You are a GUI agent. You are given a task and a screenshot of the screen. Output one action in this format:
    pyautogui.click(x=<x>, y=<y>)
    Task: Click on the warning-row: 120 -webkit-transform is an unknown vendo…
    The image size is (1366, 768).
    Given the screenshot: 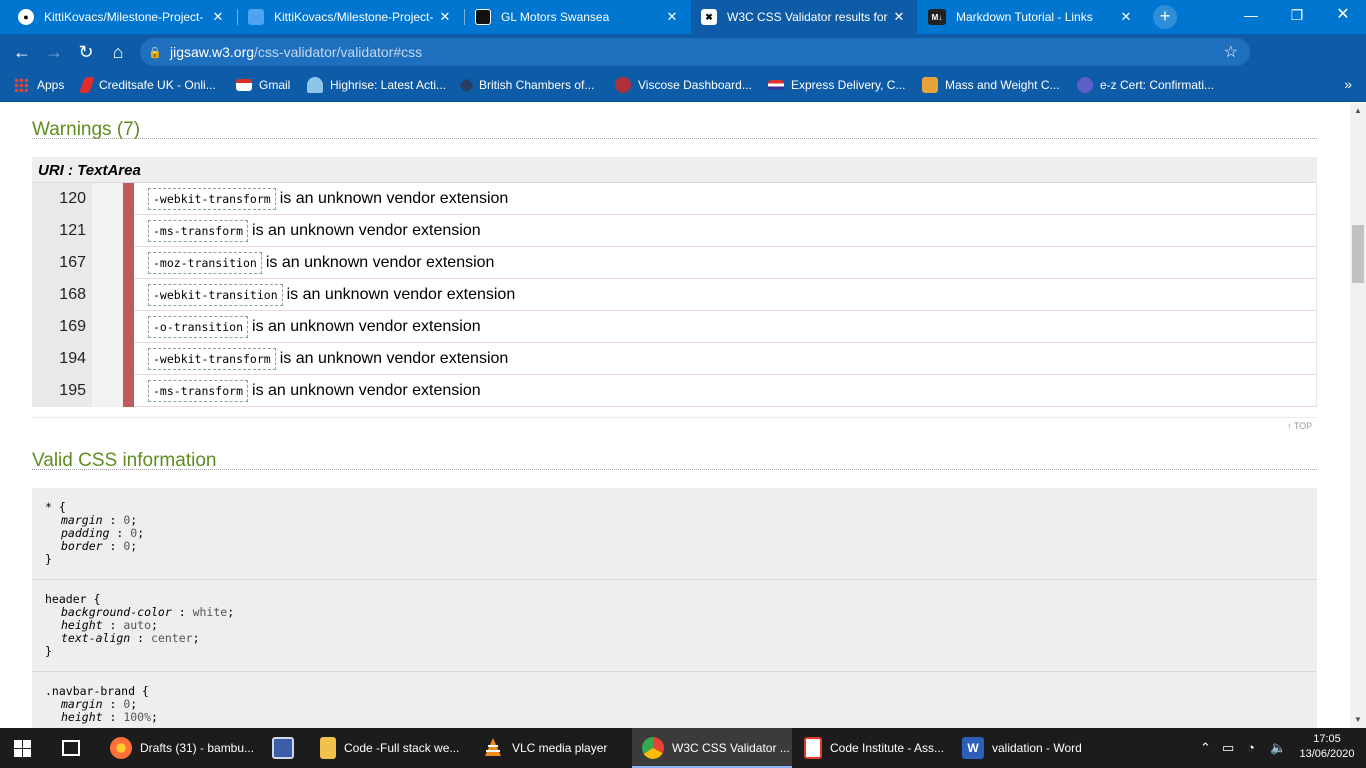 What is the action you would take?
    pyautogui.click(x=674, y=199)
    